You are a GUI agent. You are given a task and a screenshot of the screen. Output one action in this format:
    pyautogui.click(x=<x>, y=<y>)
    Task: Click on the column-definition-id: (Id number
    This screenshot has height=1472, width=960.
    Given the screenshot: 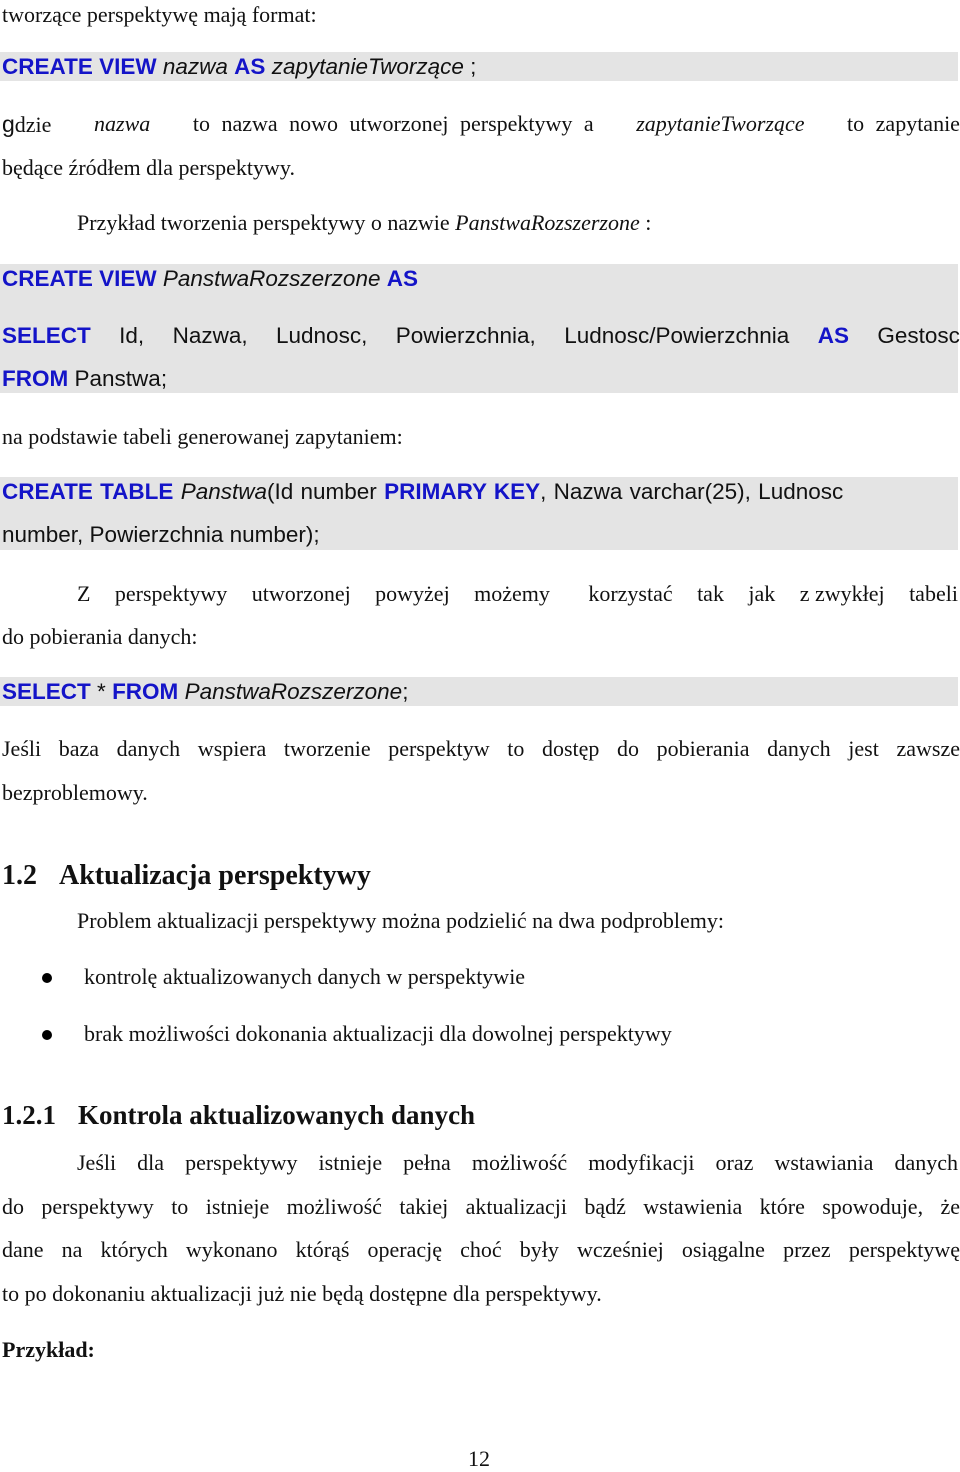 What is the action you would take?
    pyautogui.click(x=322, y=491)
    